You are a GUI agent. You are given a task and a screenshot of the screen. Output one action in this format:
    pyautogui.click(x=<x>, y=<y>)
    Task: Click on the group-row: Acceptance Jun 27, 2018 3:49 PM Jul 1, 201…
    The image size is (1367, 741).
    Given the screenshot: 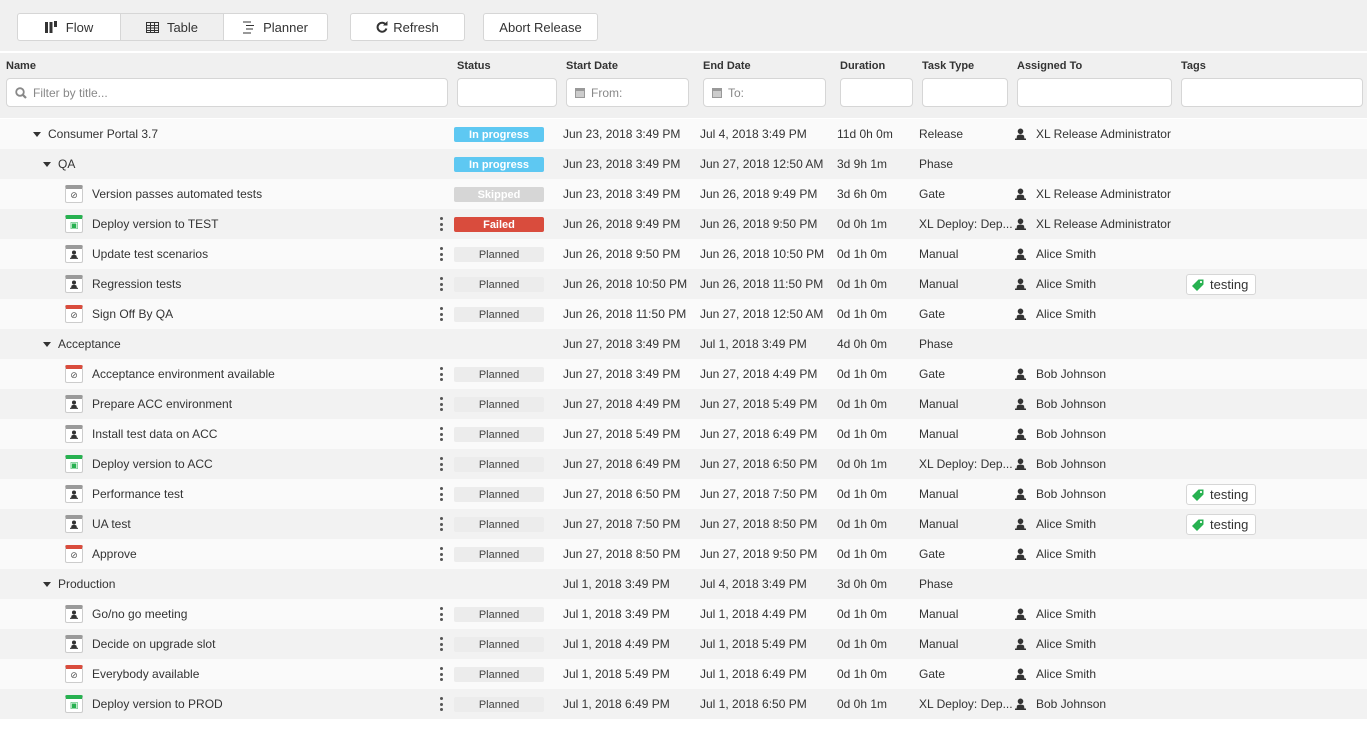 What is the action you would take?
    pyautogui.click(x=683, y=344)
    